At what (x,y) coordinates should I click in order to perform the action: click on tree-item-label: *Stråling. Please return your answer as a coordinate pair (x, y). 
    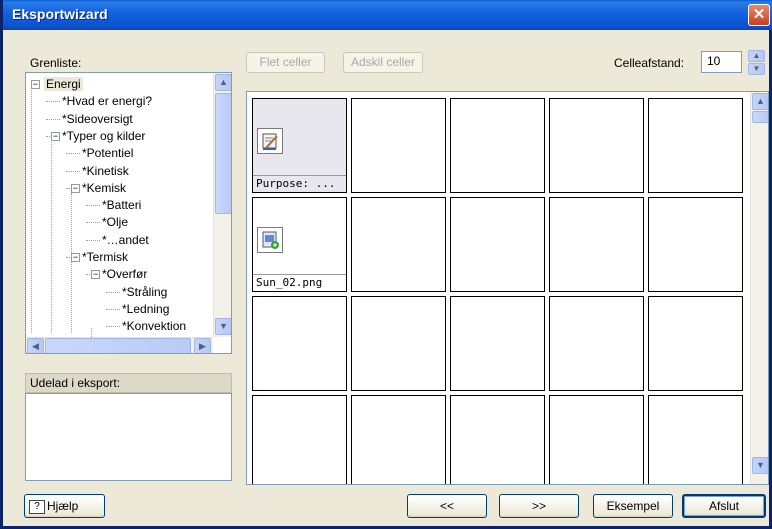
    Looking at the image, I should click on (145, 291).